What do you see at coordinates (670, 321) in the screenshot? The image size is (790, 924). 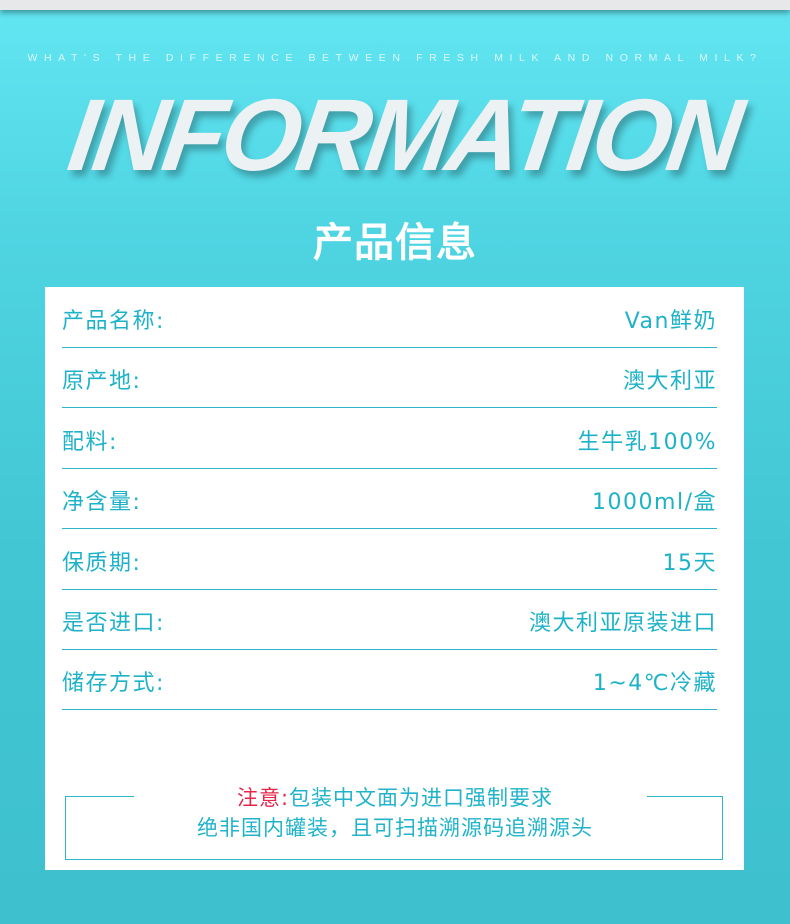 I see `spec-value: Van鲜奶` at bounding box center [670, 321].